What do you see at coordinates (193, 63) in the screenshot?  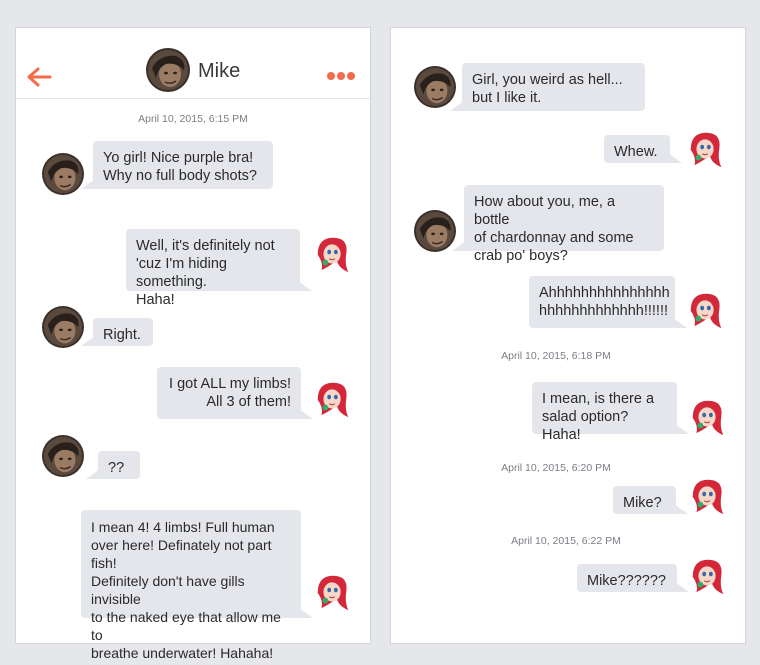 I see `chat-header: Mike` at bounding box center [193, 63].